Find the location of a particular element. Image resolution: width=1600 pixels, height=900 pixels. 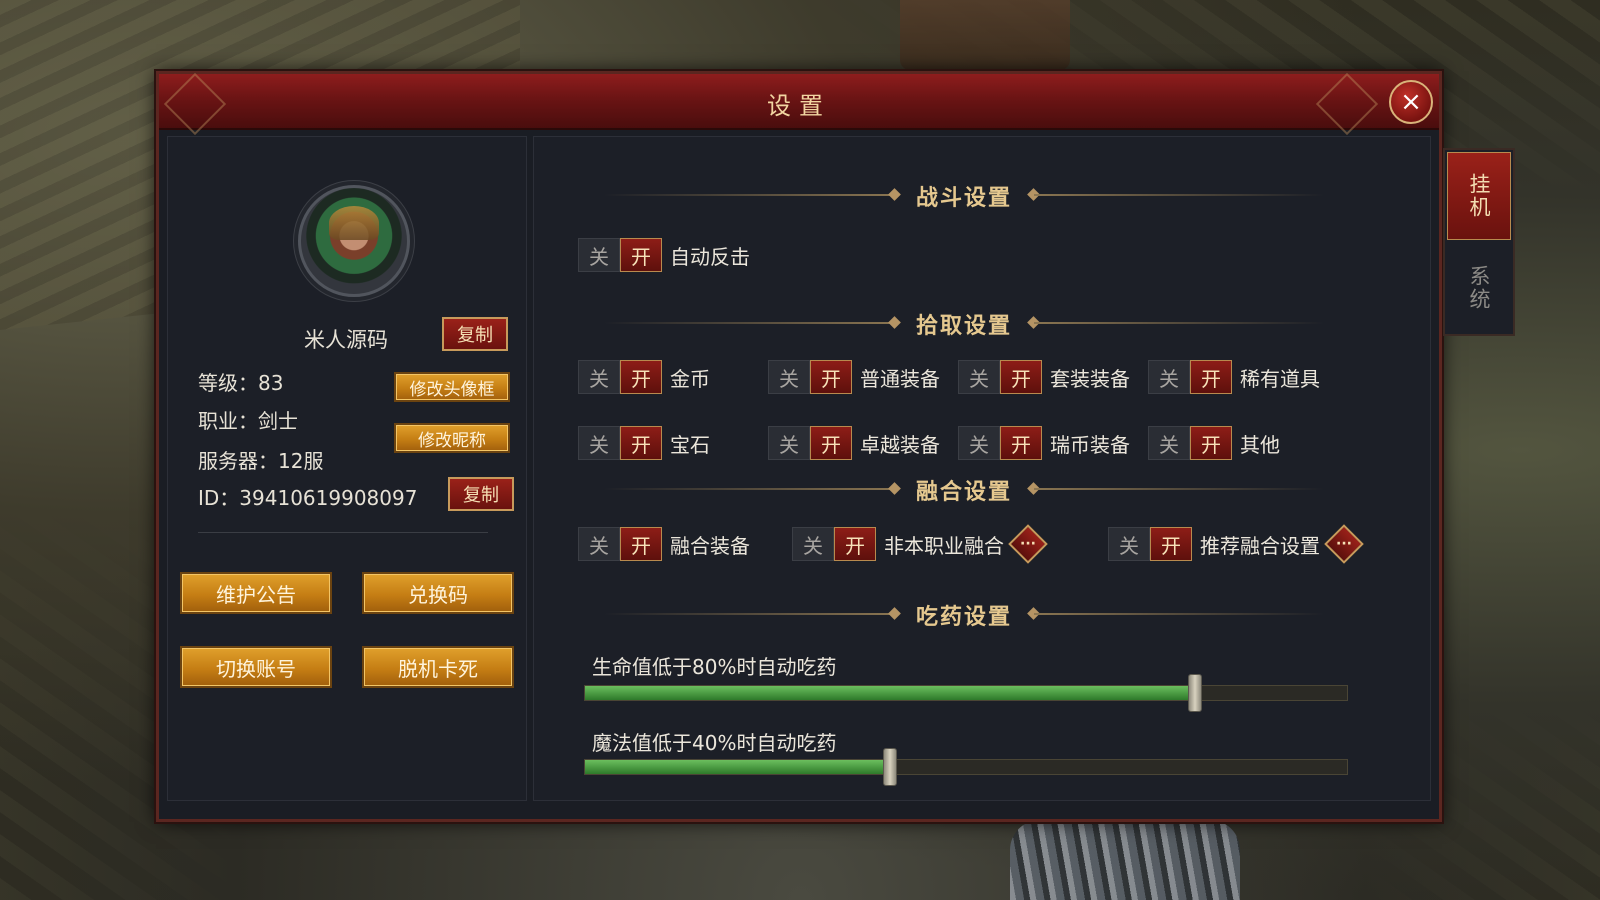

toggle-pickup-gold: 关 开 金币 is located at coordinates (644, 377).